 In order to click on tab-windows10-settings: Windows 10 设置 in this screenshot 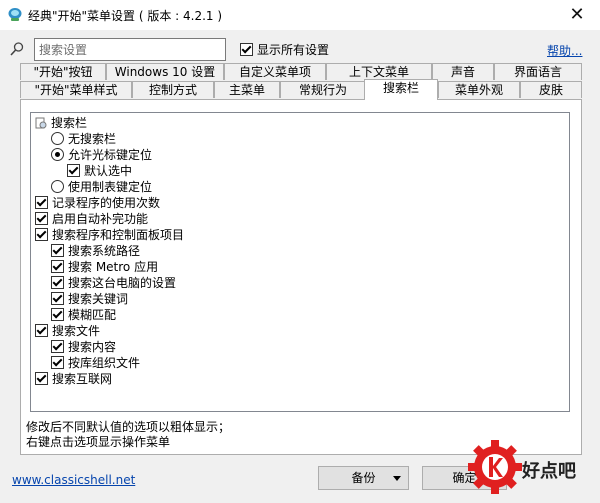, I will do `click(165, 71)`.